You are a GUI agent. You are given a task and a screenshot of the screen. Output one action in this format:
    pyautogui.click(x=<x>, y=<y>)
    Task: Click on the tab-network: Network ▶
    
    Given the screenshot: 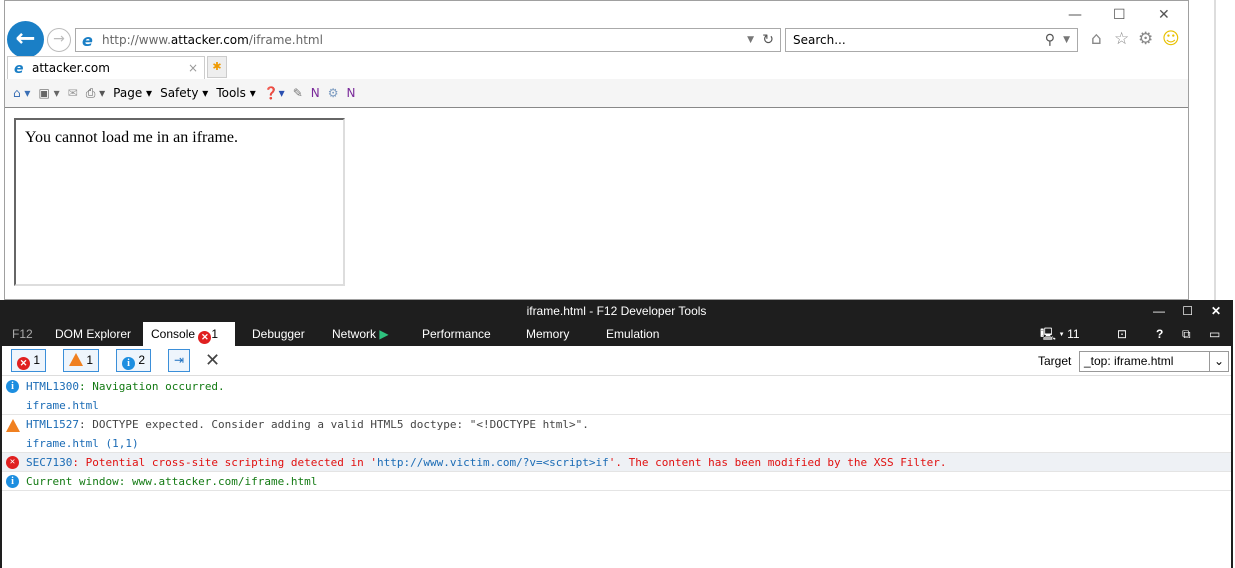 What is the action you would take?
    pyautogui.click(x=360, y=334)
    